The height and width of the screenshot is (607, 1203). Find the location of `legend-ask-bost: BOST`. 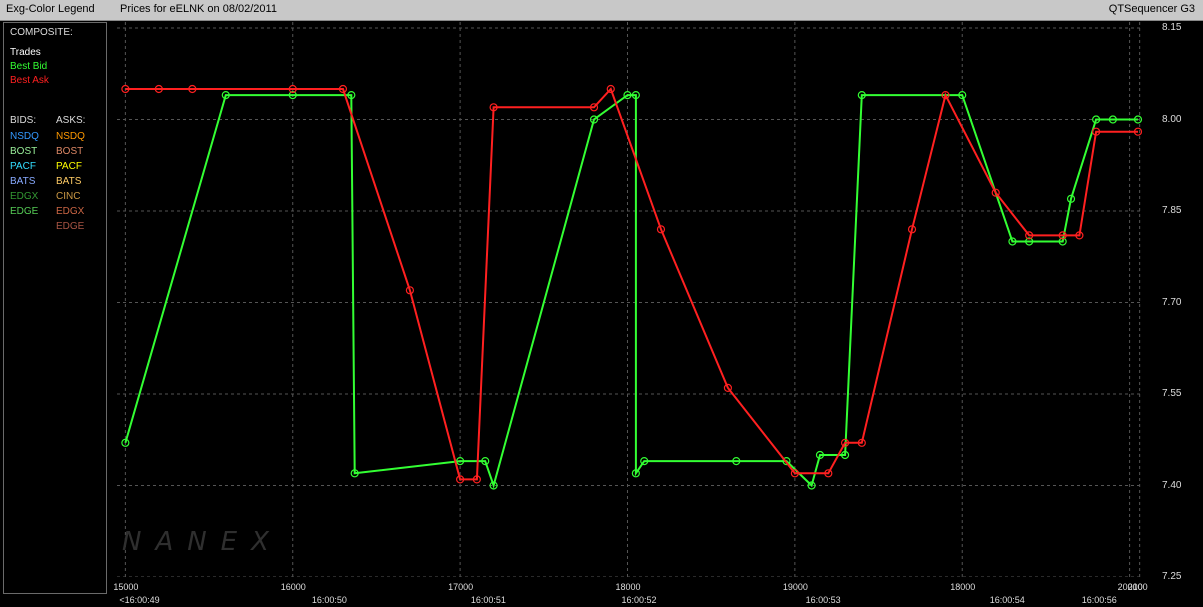

legend-ask-bost: BOST is located at coordinates (70, 151).